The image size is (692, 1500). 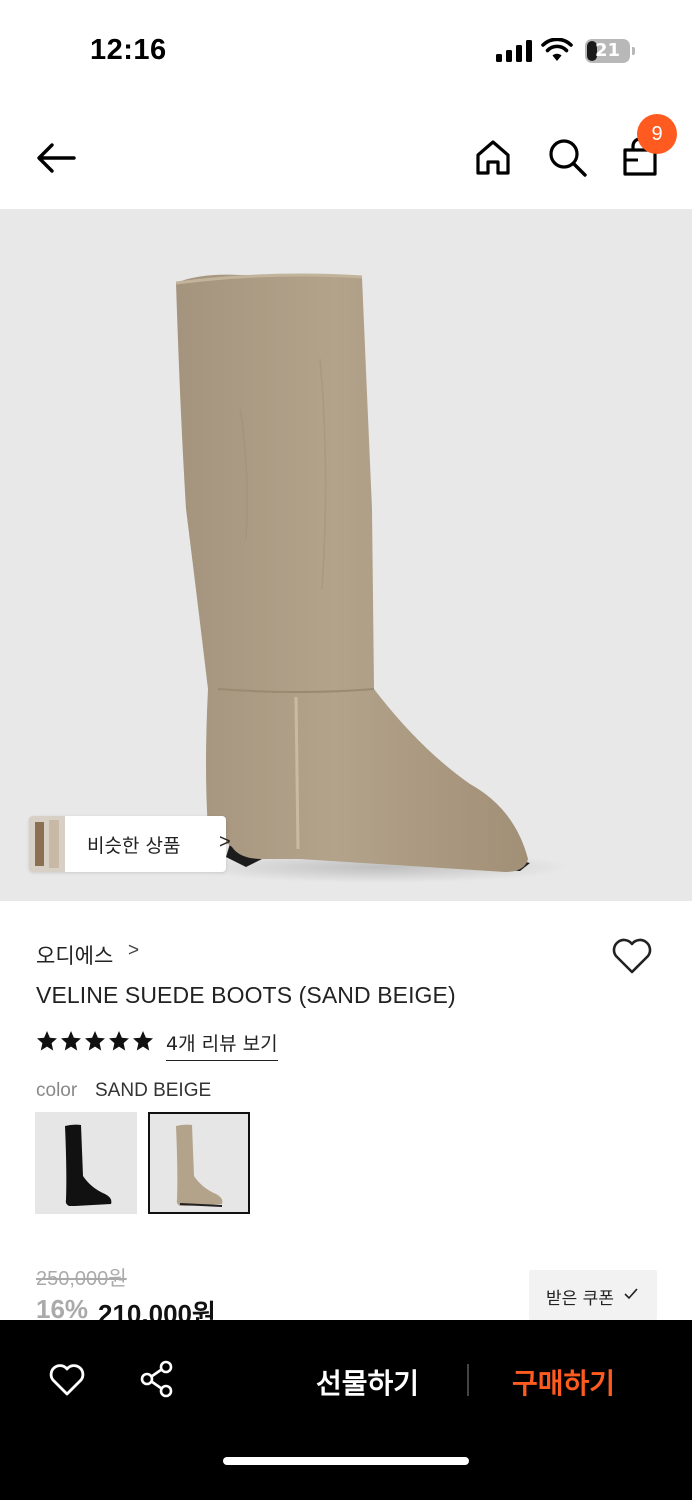 I want to click on coupon-button: 받은 쿠폰, so click(x=593, y=1295).